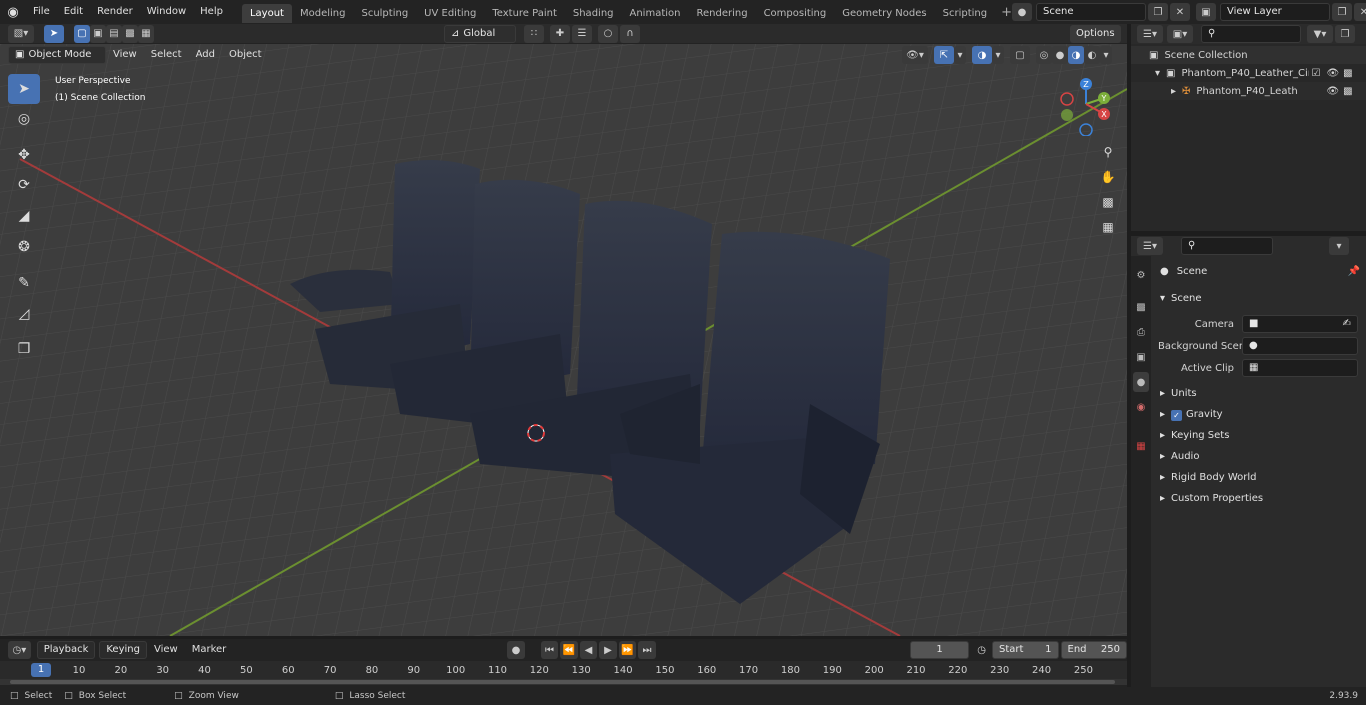 Image resolution: width=1366 pixels, height=705 pixels. Describe the element at coordinates (24, 155) in the screenshot. I see `move-tool-icon: ✥` at that location.